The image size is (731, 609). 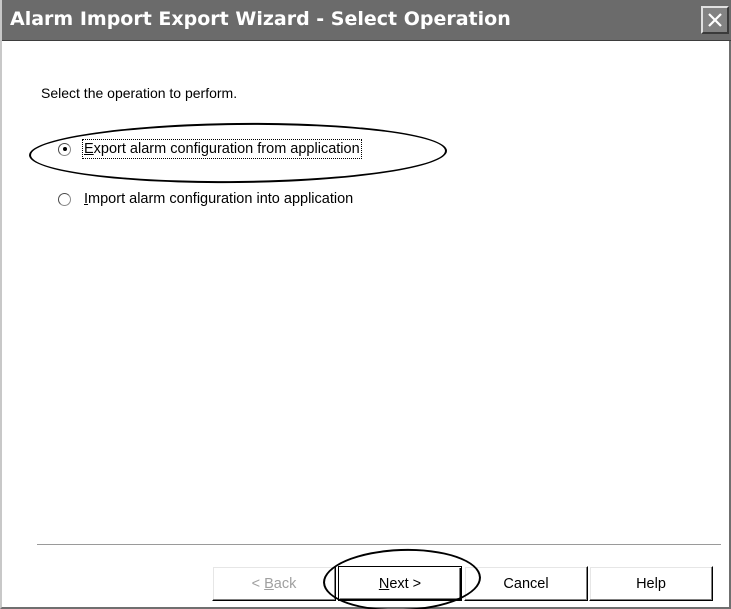 I want to click on help-button: Help, so click(x=651, y=583).